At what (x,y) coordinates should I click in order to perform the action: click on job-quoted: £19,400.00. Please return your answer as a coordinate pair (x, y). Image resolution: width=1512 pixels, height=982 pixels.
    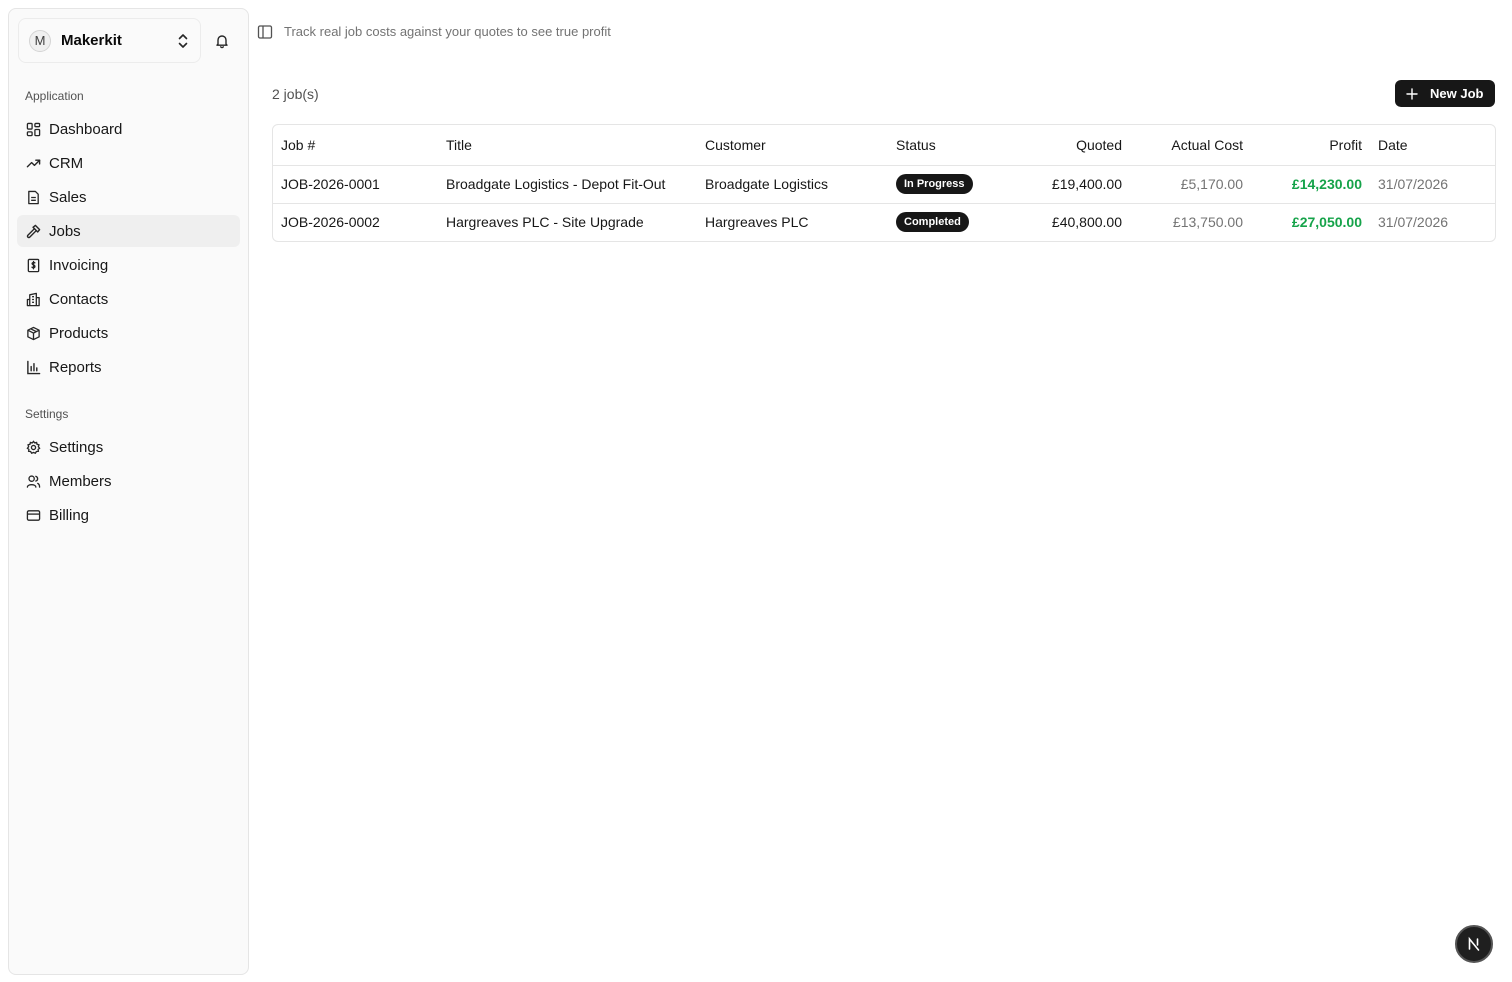
    Looking at the image, I should click on (1064, 184).